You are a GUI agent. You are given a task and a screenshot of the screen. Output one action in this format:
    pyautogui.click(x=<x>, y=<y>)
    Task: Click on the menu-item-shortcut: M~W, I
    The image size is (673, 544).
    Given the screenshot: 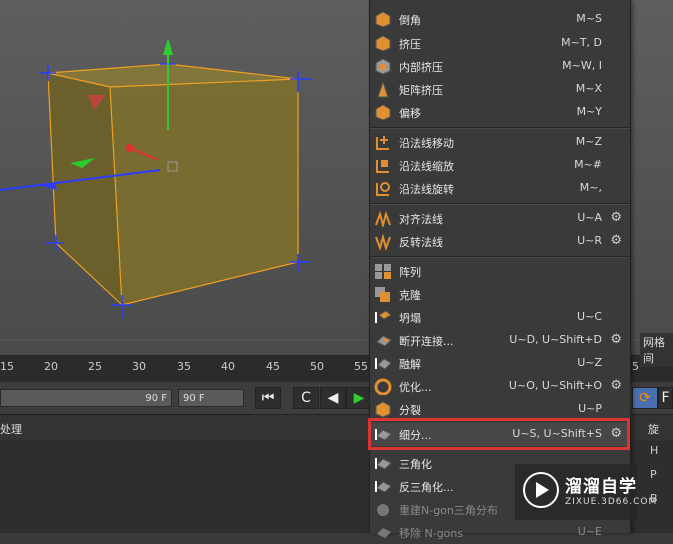 What is the action you would take?
    pyautogui.click(x=582, y=65)
    